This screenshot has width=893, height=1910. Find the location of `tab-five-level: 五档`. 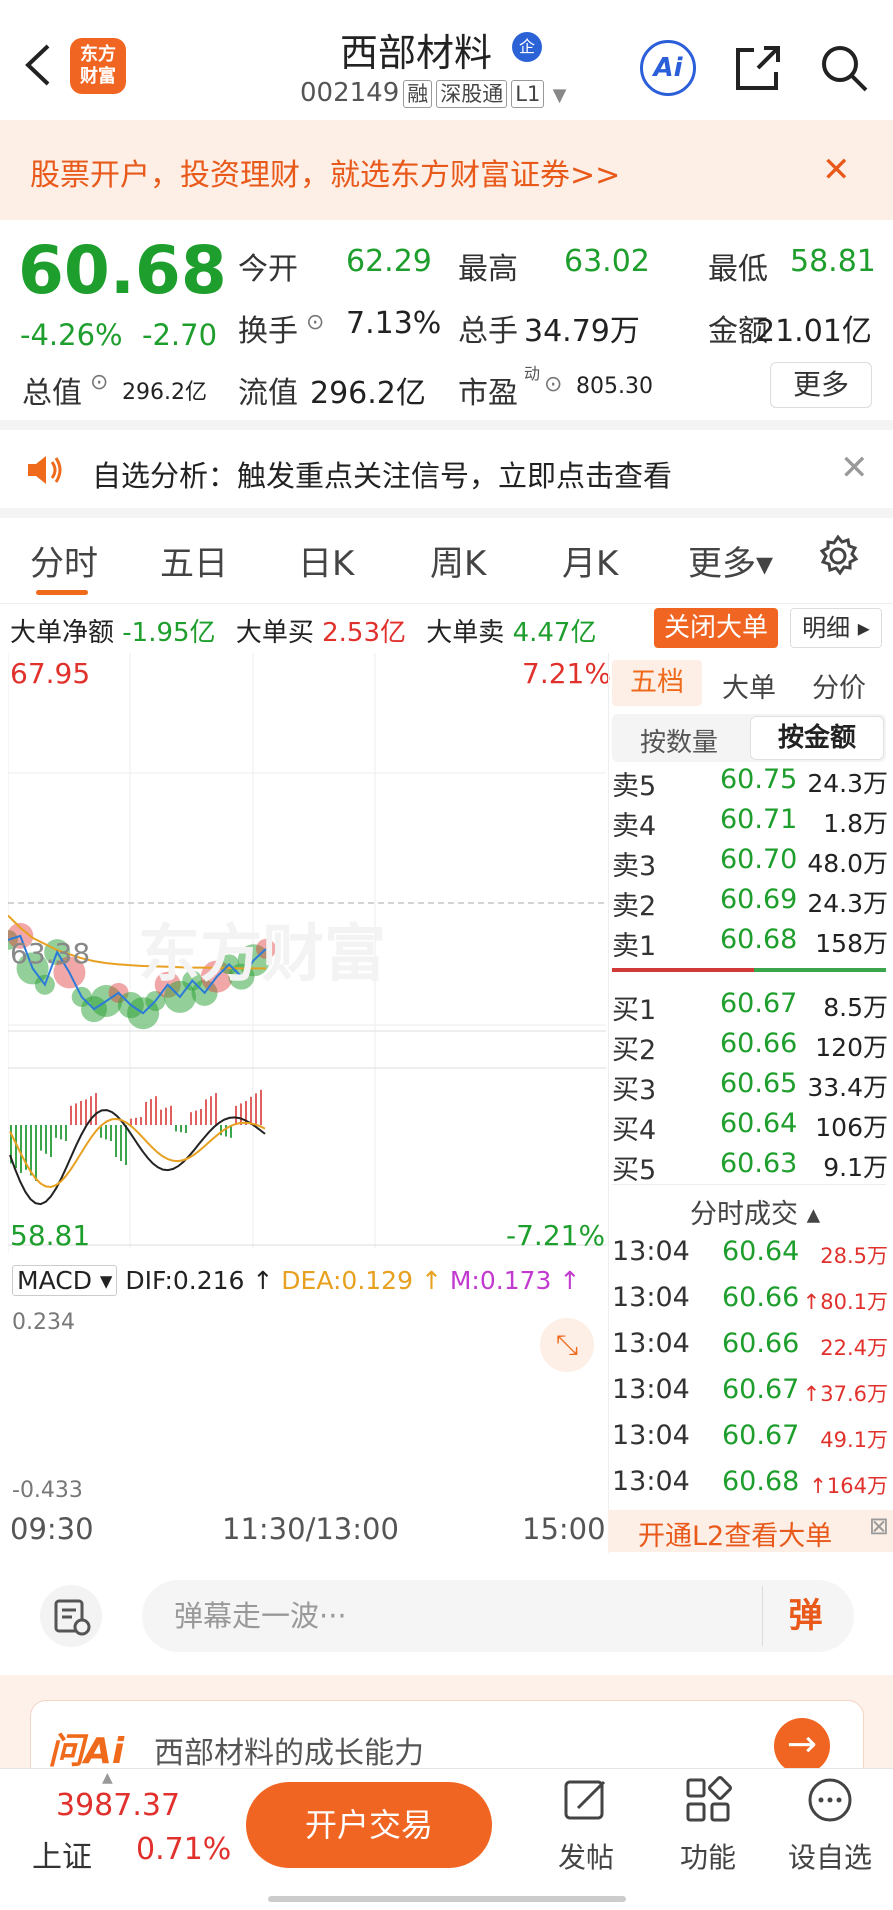

tab-five-level: 五档 is located at coordinates (657, 683).